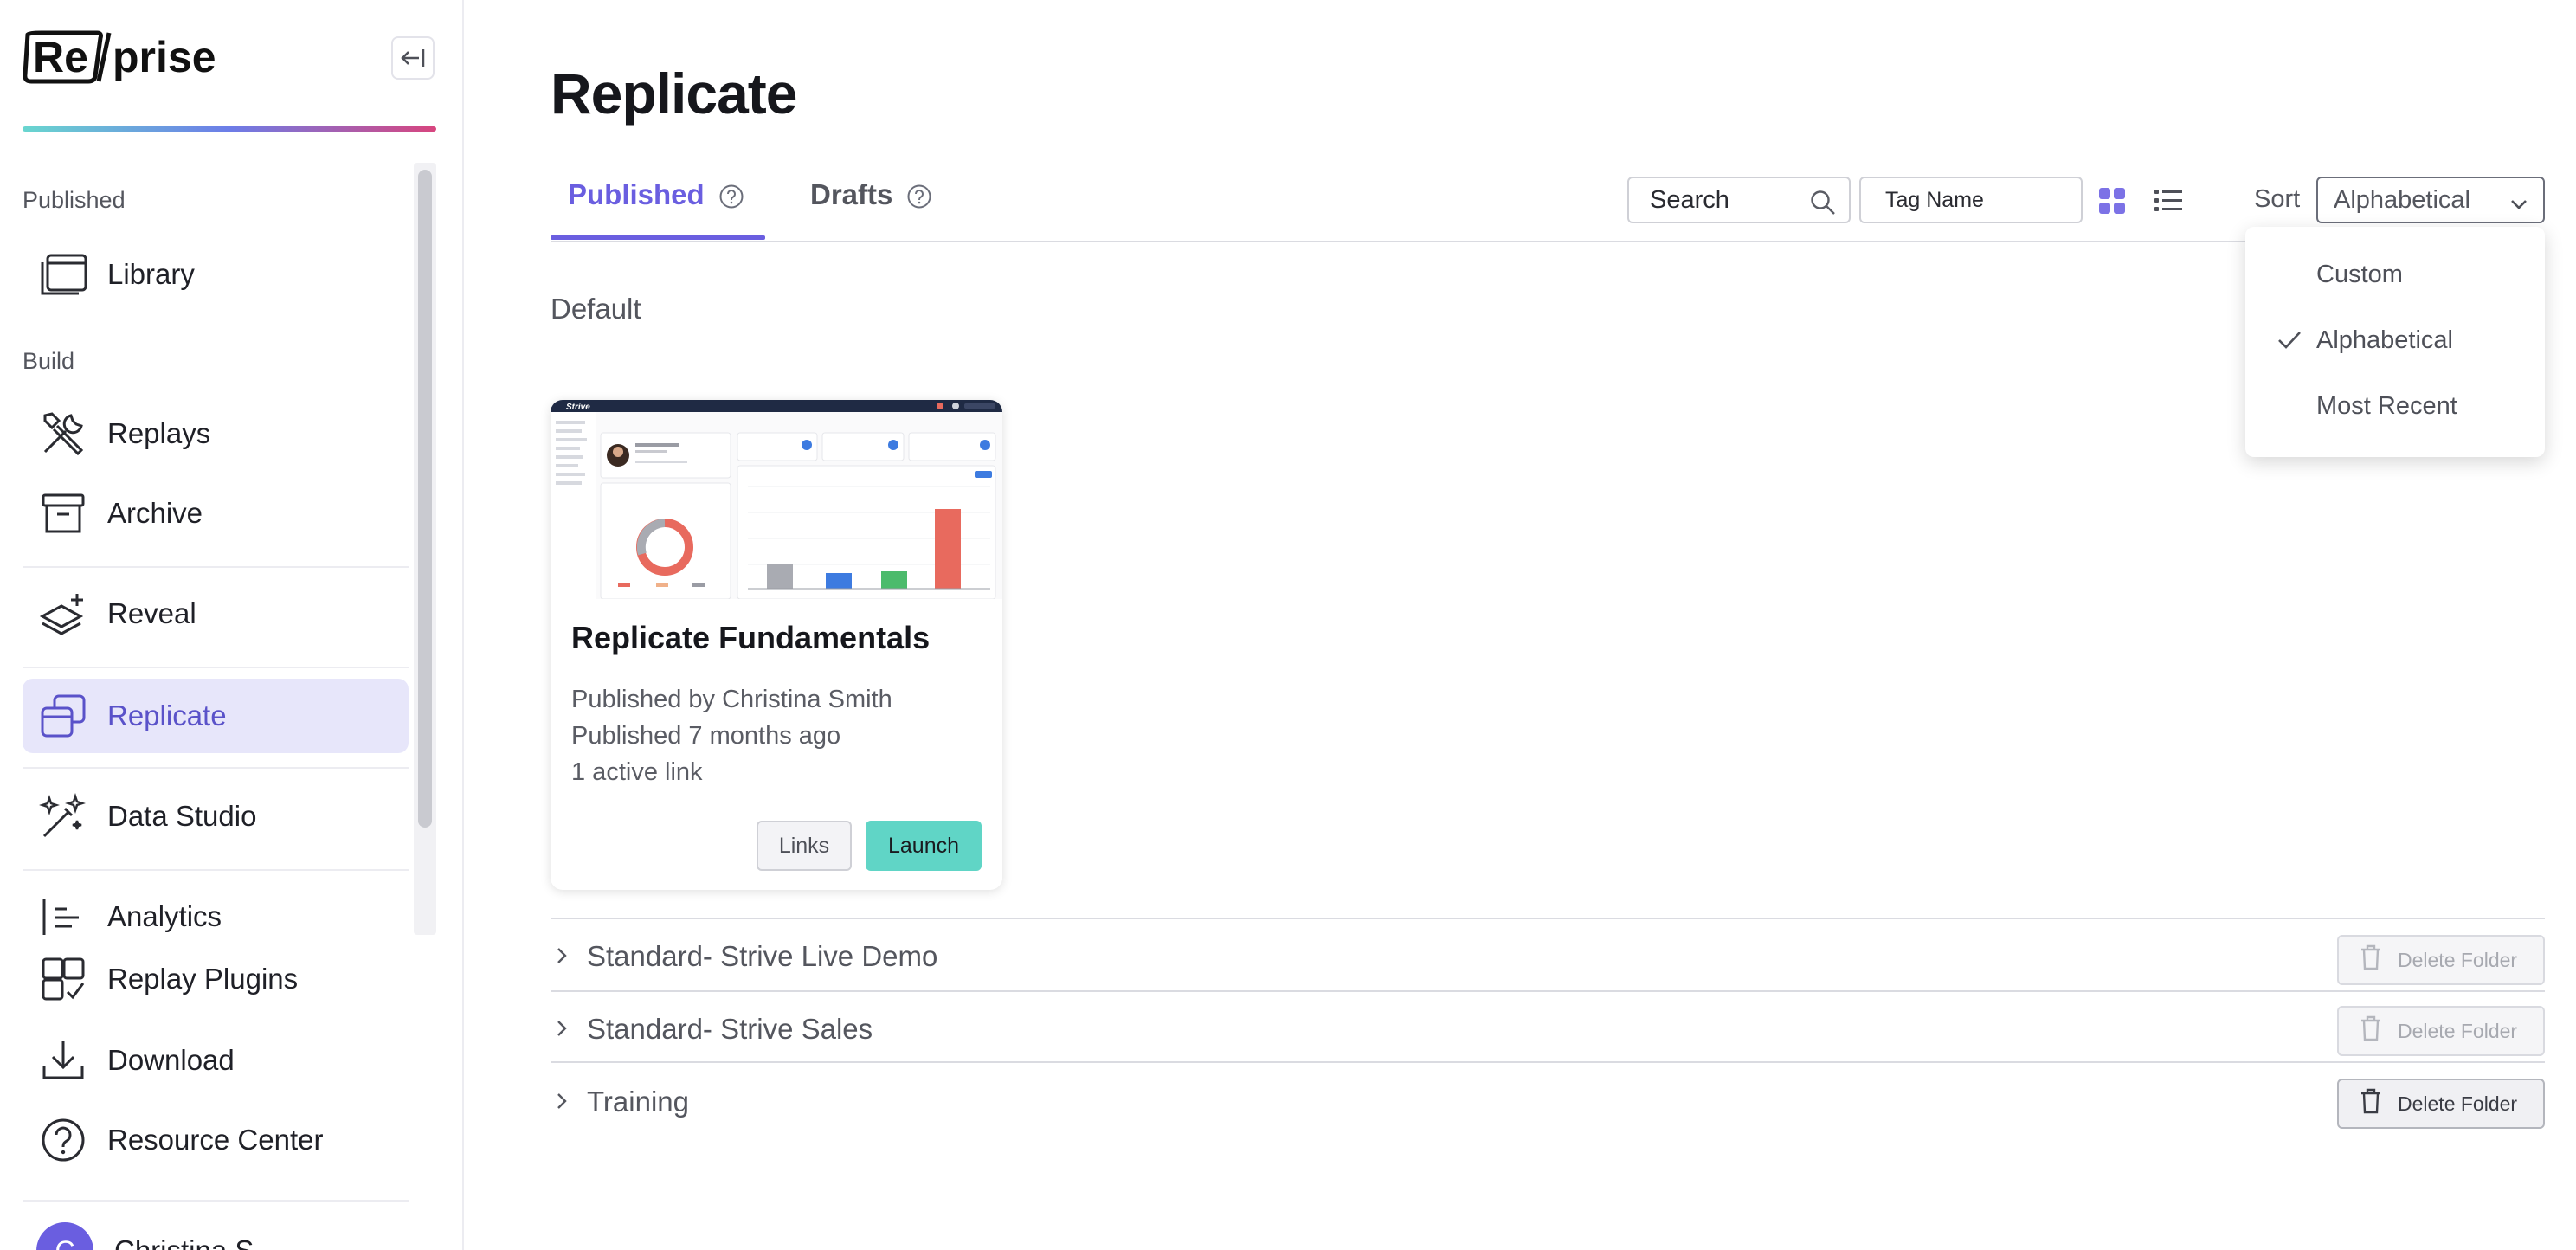 The image size is (2576, 1250). I want to click on card-title: Replicate Fundamentals, so click(750, 638).